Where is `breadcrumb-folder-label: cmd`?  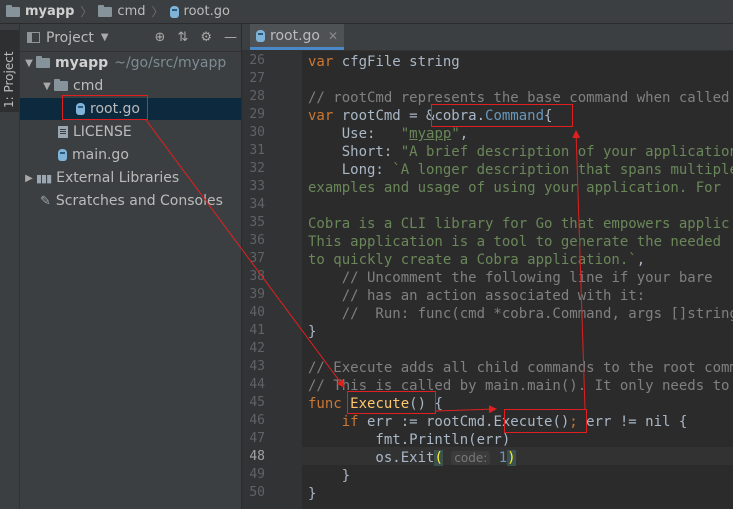
breadcrumb-folder-label: cmd is located at coordinates (131, 11).